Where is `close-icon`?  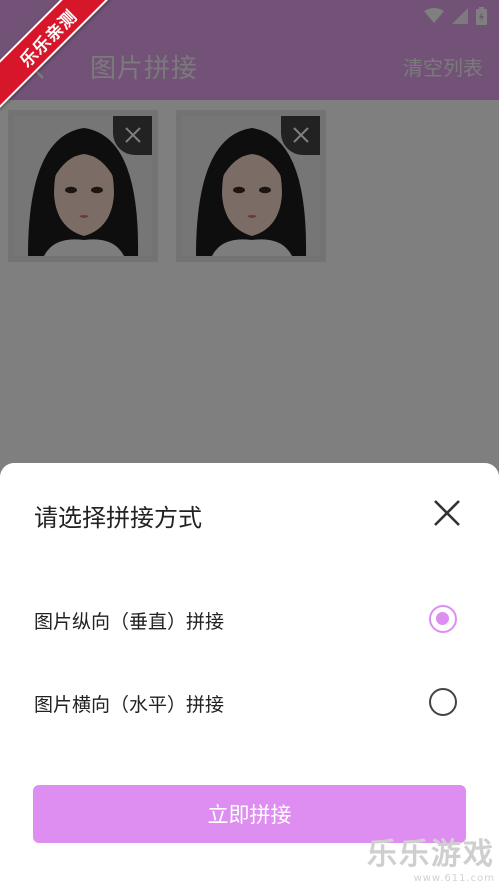
close-icon is located at coordinates (447, 513).